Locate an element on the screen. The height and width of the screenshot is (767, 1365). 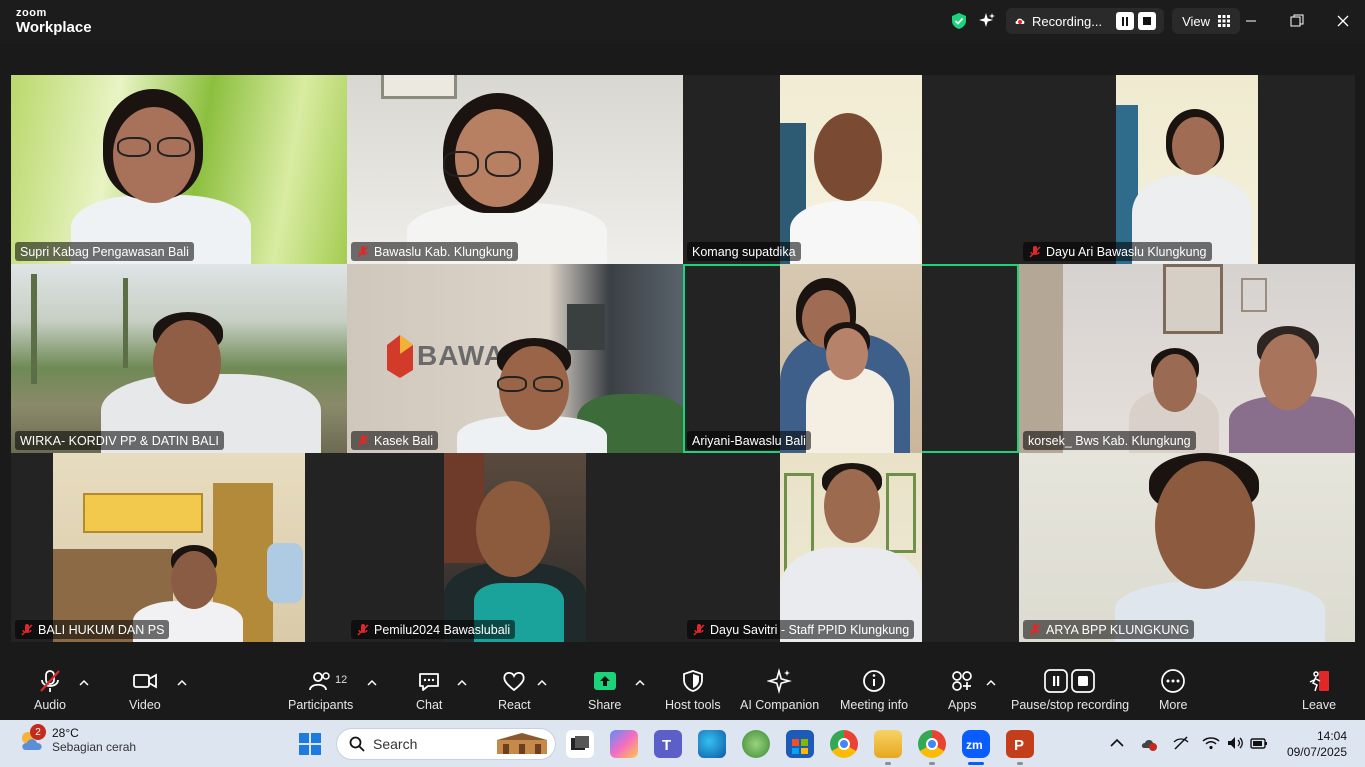
share-button: Share is located at coordinates (604, 690).